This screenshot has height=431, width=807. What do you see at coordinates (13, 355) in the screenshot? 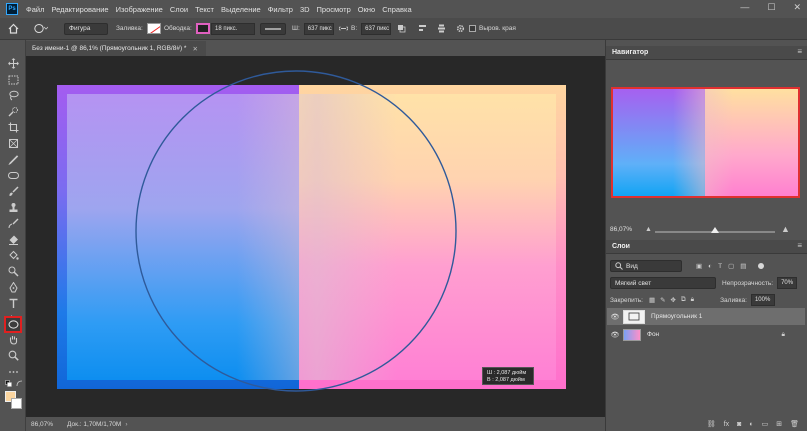
I see `zoom-tool-icon` at bounding box center [13, 355].